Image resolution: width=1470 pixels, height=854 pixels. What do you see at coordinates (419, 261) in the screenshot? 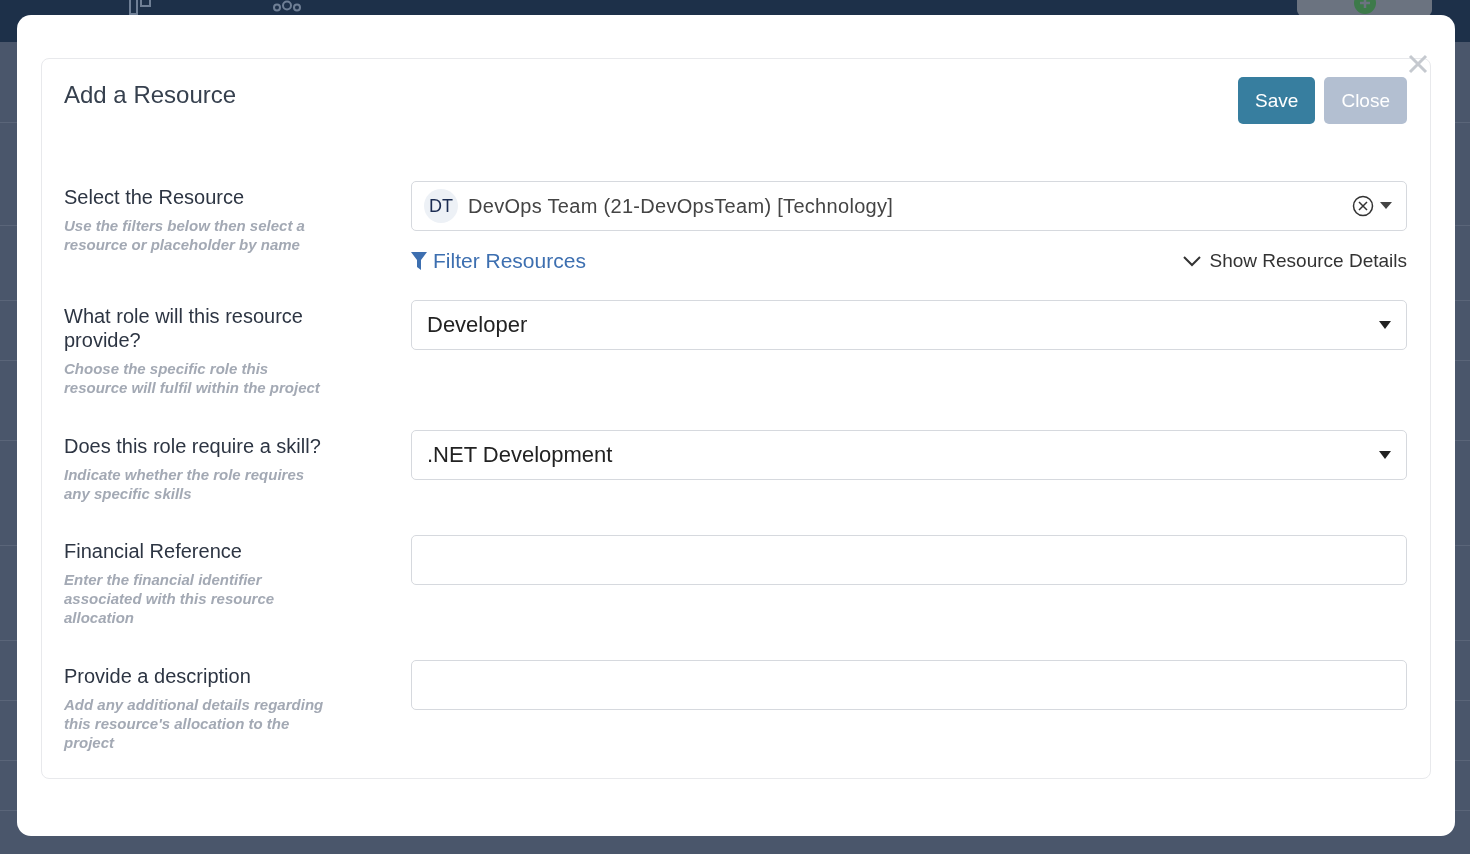
I see `filter-icon` at bounding box center [419, 261].